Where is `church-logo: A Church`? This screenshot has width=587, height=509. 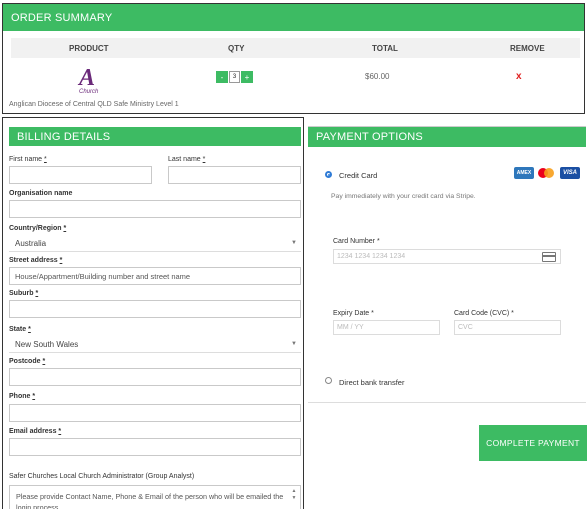
church-logo: A Church is located at coordinates (90, 80).